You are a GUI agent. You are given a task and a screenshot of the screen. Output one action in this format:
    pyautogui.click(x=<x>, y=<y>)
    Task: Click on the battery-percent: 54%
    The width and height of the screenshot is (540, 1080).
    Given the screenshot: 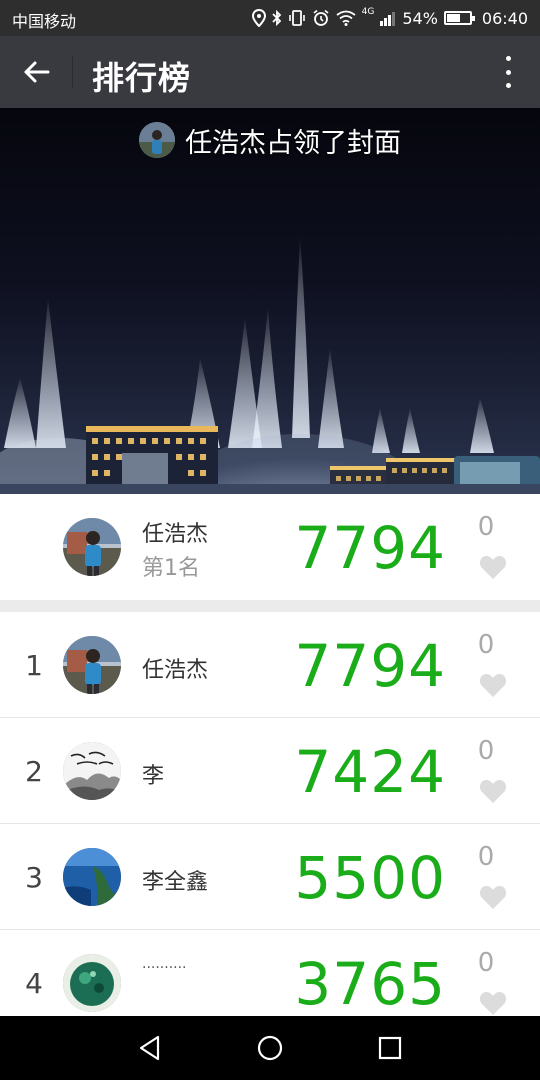 What is the action you would take?
    pyautogui.click(x=420, y=18)
    